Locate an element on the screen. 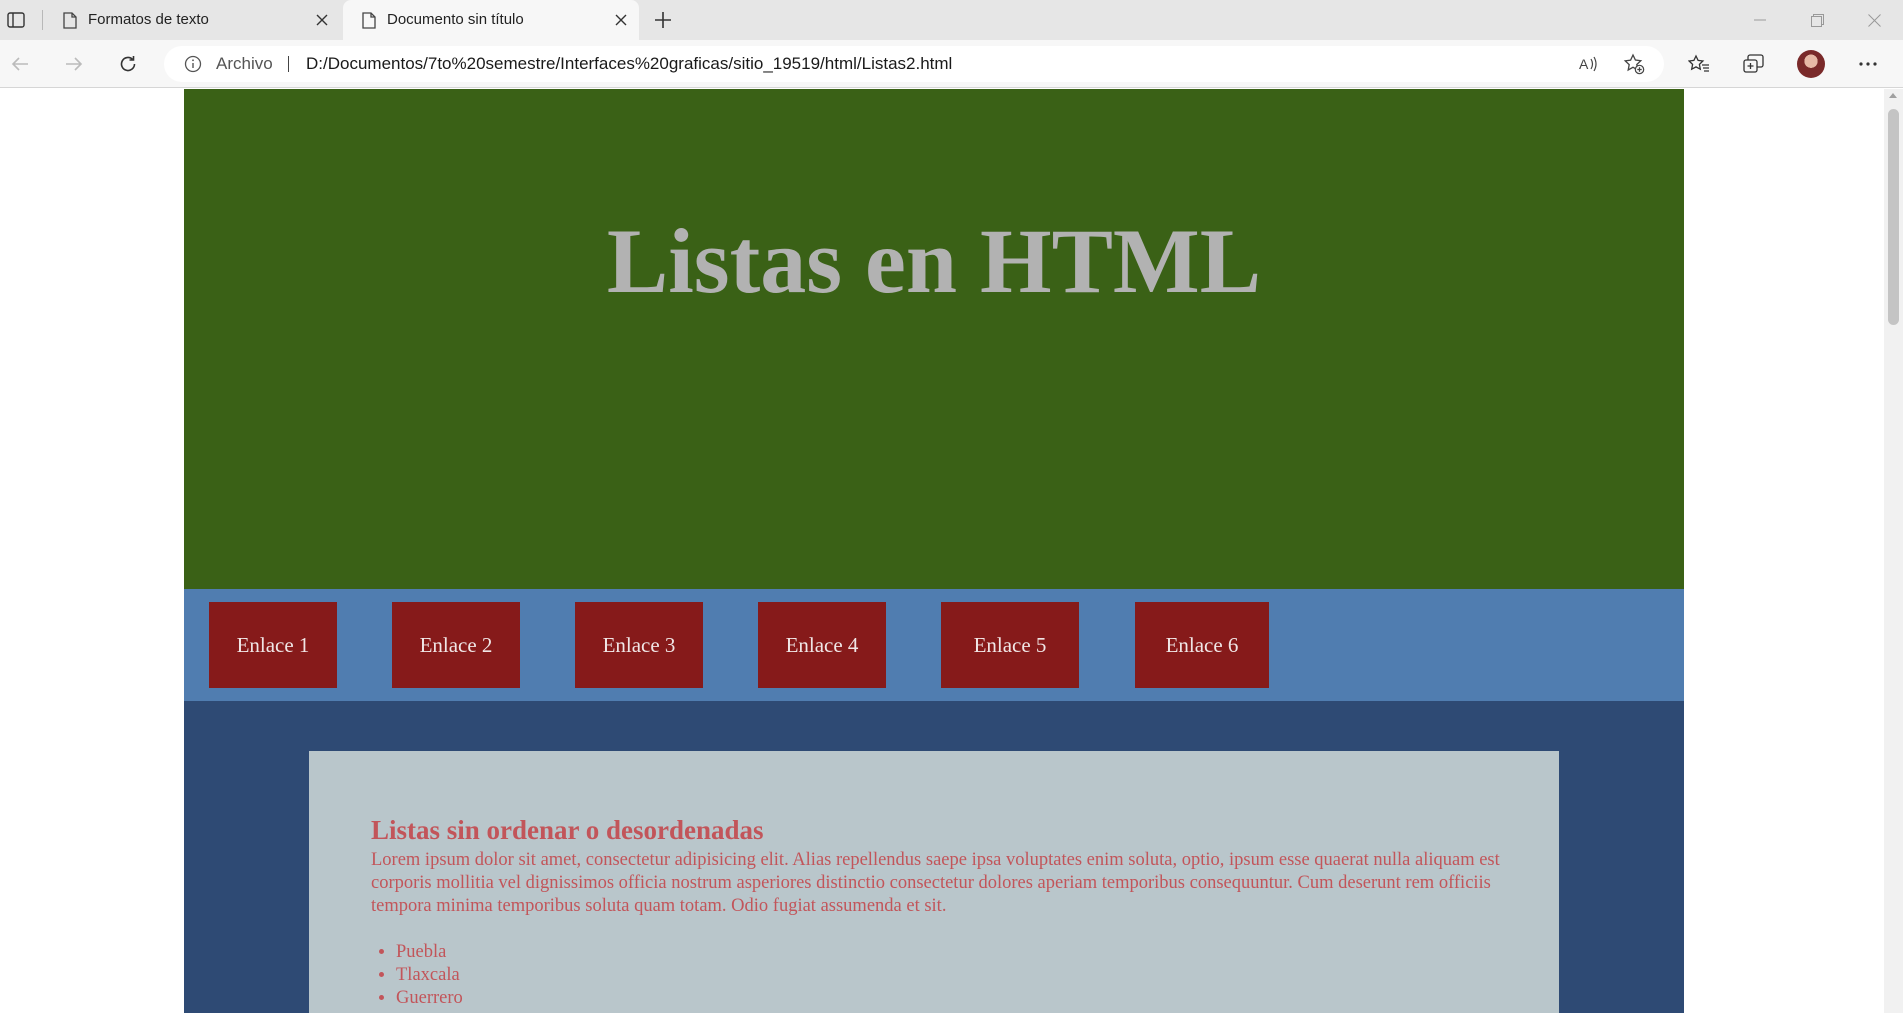 This screenshot has width=1903, height=1013. unordered-list: Puebla Tlaxcala Guerrero is located at coordinates (429, 975).